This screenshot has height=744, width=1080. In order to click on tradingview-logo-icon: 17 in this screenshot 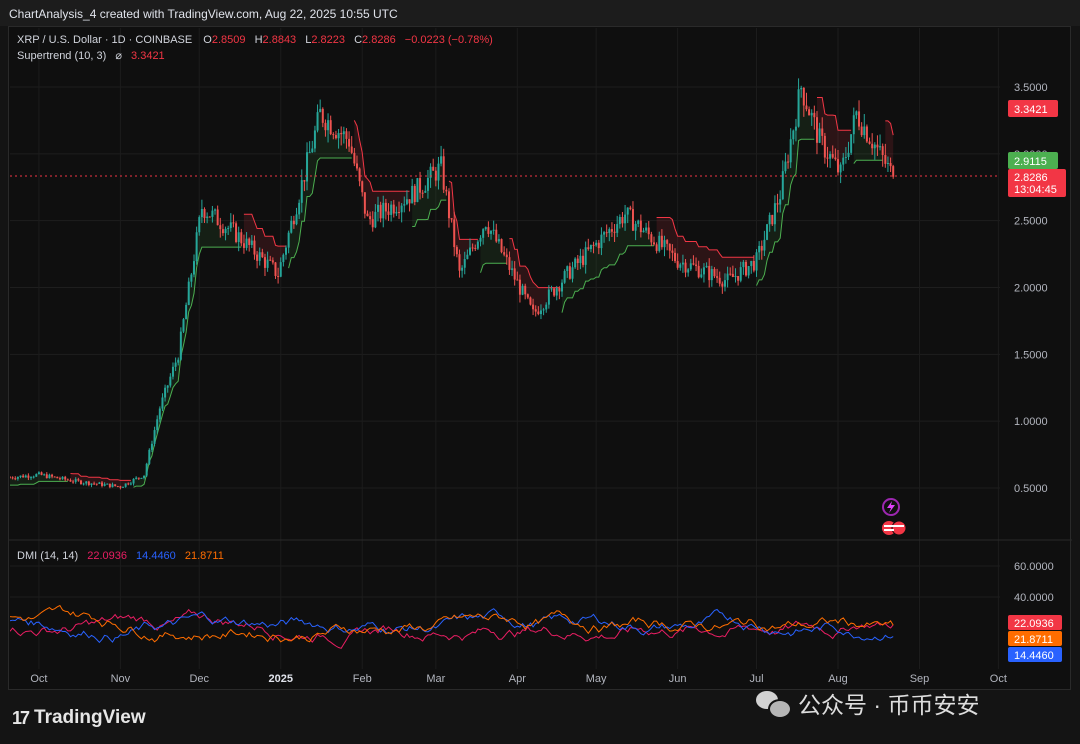, I will do `click(21, 717)`.